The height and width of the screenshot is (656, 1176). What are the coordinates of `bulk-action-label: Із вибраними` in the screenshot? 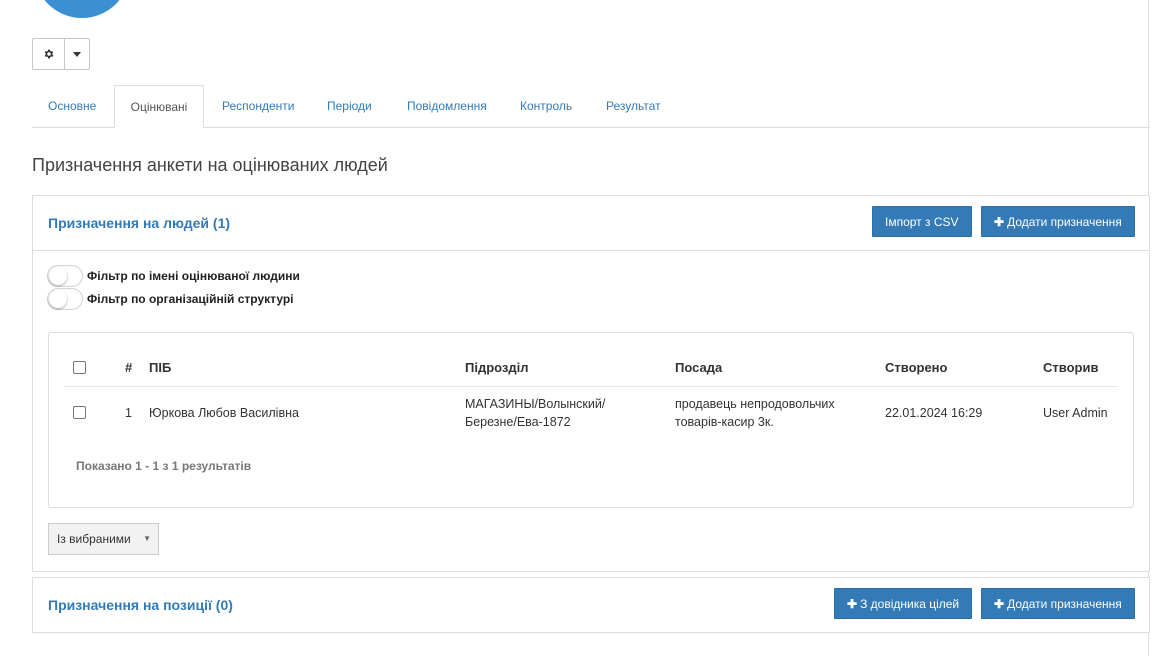 It's located at (94, 539).